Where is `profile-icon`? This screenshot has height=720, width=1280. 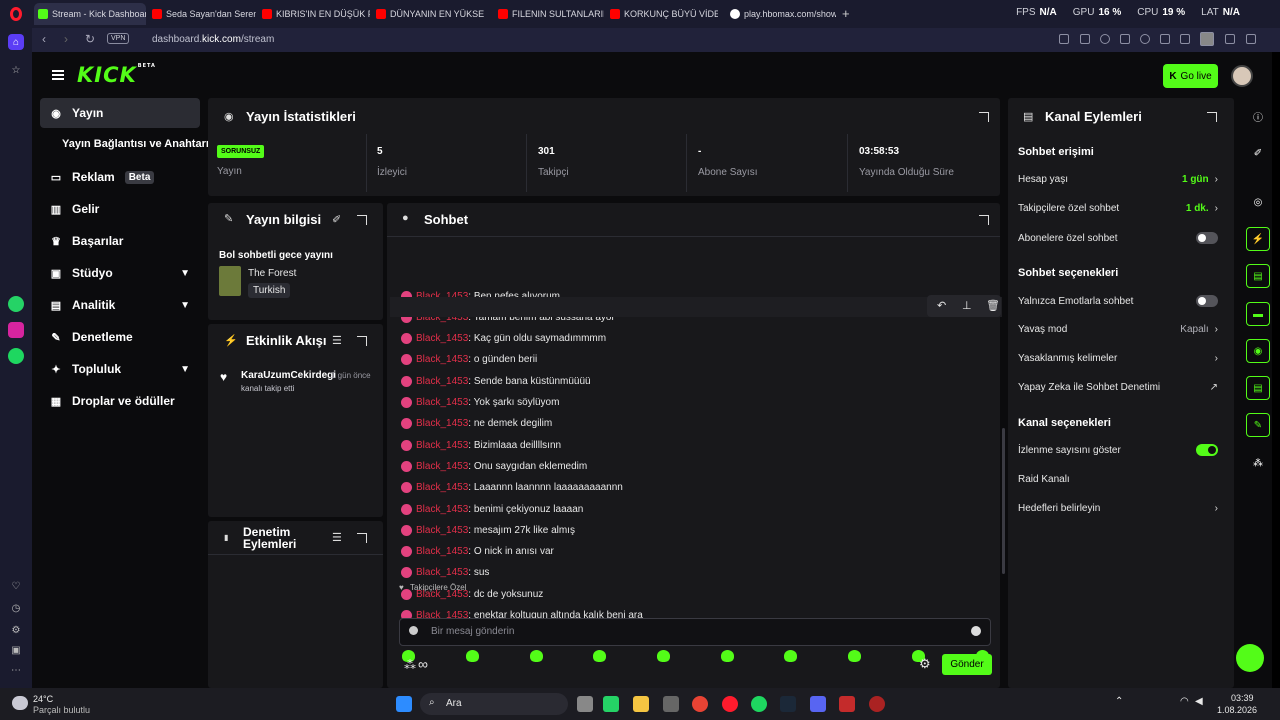
profile-icon is located at coordinates (1207, 39).